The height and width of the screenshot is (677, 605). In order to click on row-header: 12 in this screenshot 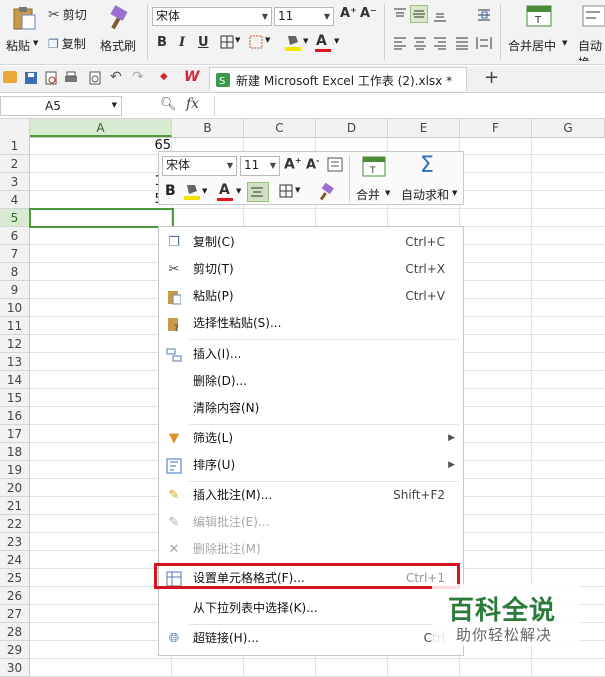, I will do `click(15, 344)`.